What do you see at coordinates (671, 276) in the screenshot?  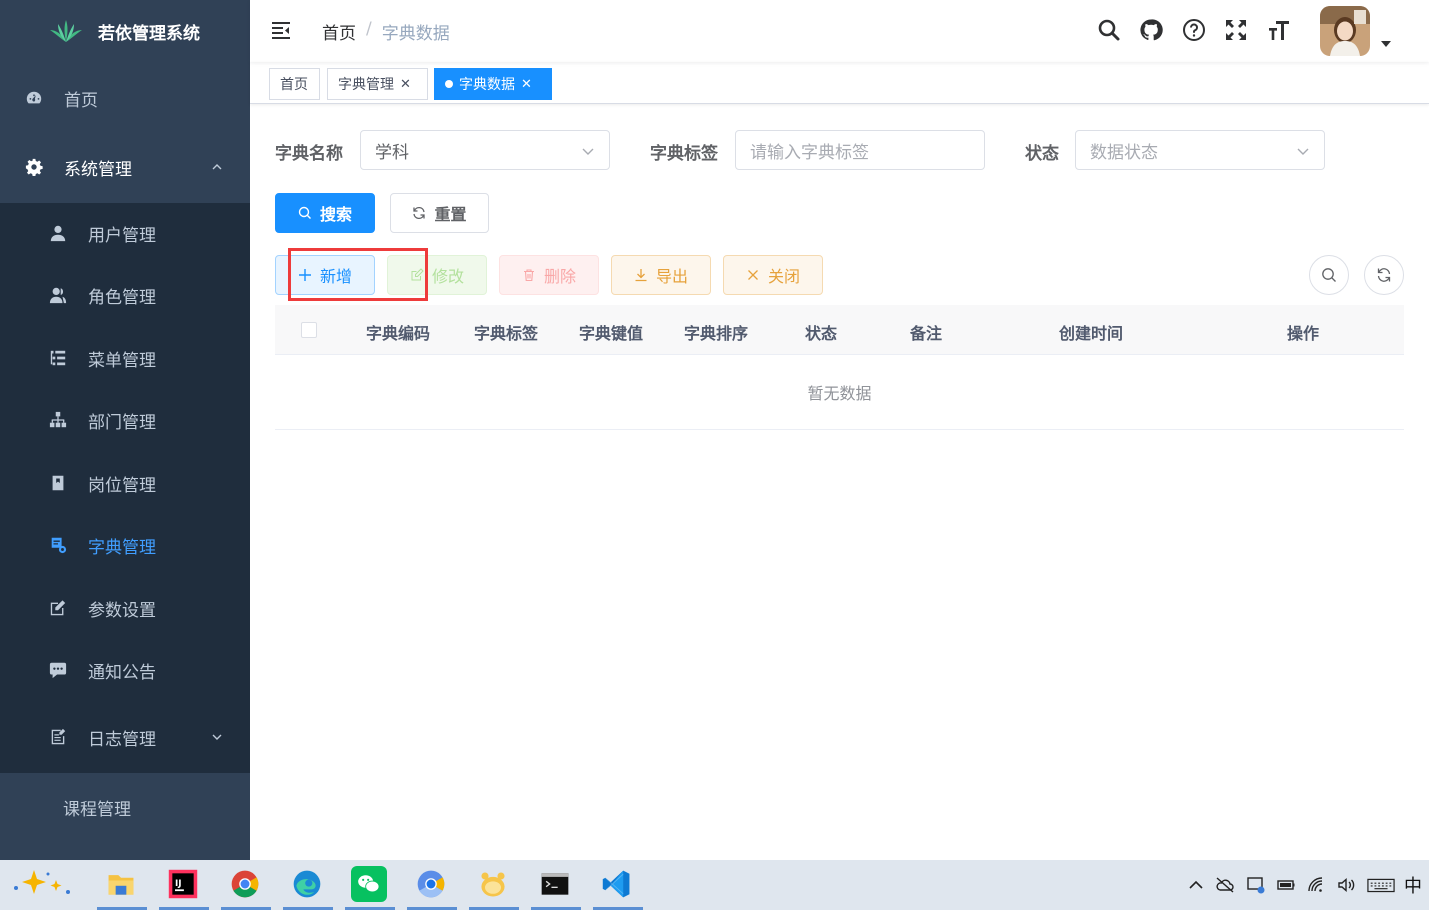 I see `export-button-label: 导出` at bounding box center [671, 276].